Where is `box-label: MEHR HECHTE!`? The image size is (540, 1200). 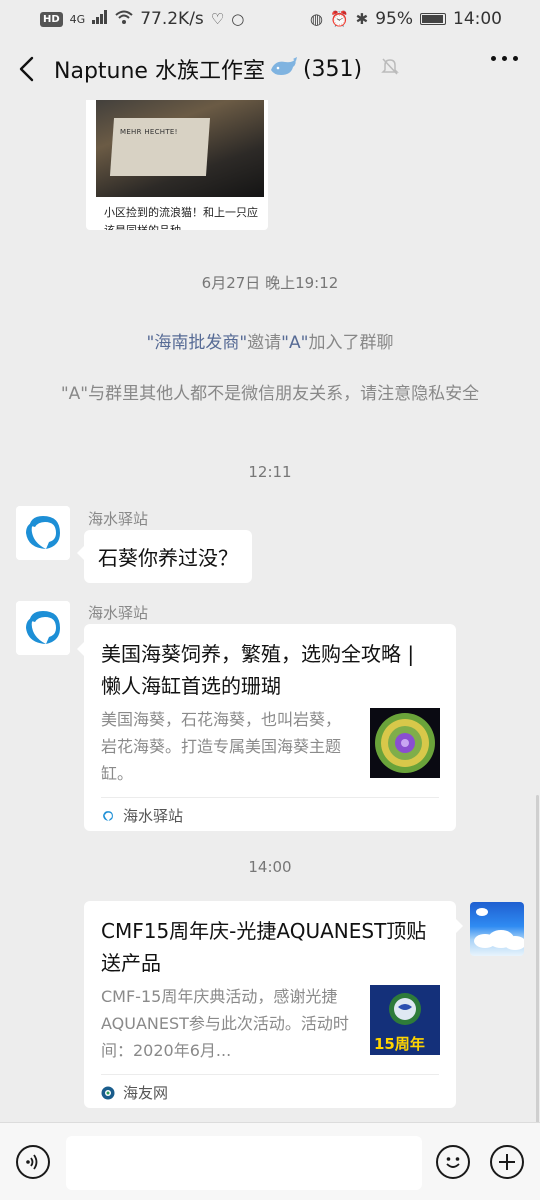
box-label: MEHR HECHTE! is located at coordinates (149, 132).